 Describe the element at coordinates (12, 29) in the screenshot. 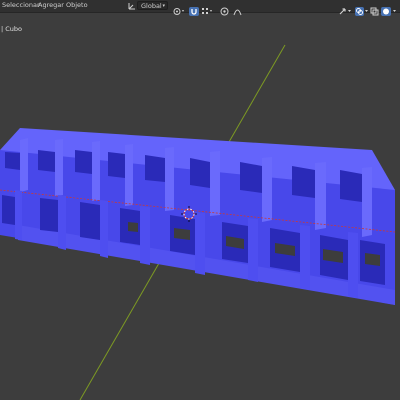

I see `active-object-label: | Cubo` at that location.